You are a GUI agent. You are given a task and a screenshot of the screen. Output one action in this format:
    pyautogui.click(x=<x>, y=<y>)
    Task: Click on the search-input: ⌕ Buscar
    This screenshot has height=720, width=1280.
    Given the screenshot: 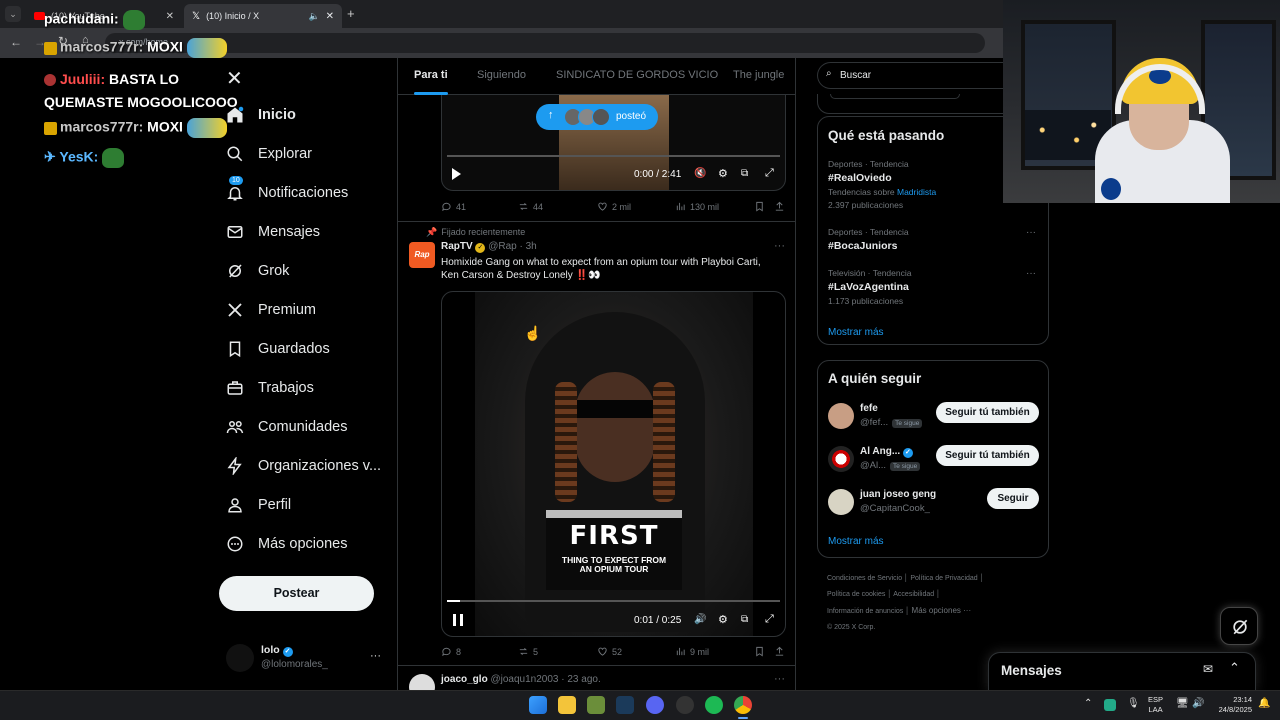 What is the action you would take?
    pyautogui.click(x=917, y=75)
    